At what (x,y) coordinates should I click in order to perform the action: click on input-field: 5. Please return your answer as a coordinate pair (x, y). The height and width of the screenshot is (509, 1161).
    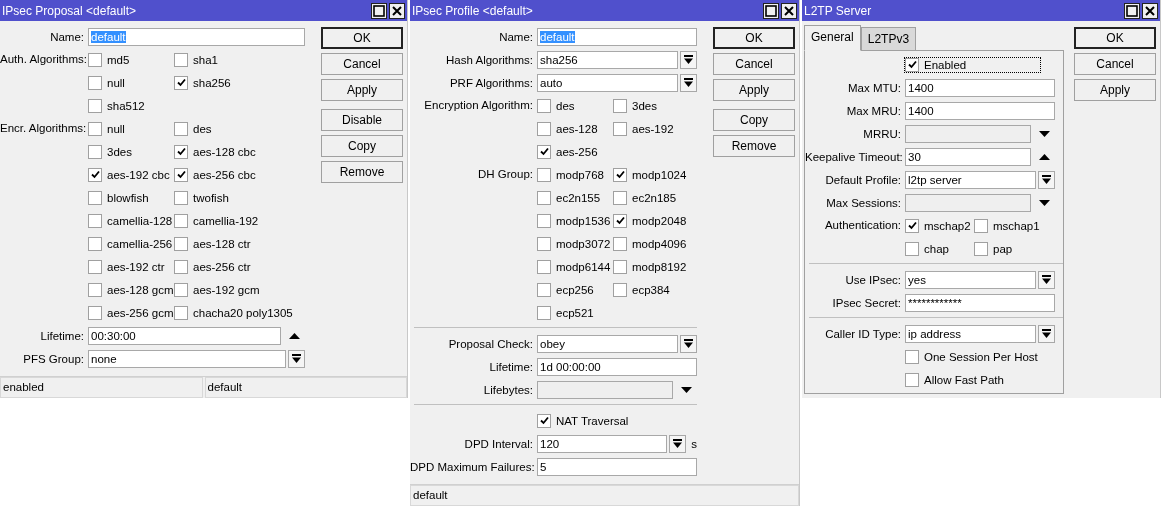
    Looking at the image, I should click on (617, 466).